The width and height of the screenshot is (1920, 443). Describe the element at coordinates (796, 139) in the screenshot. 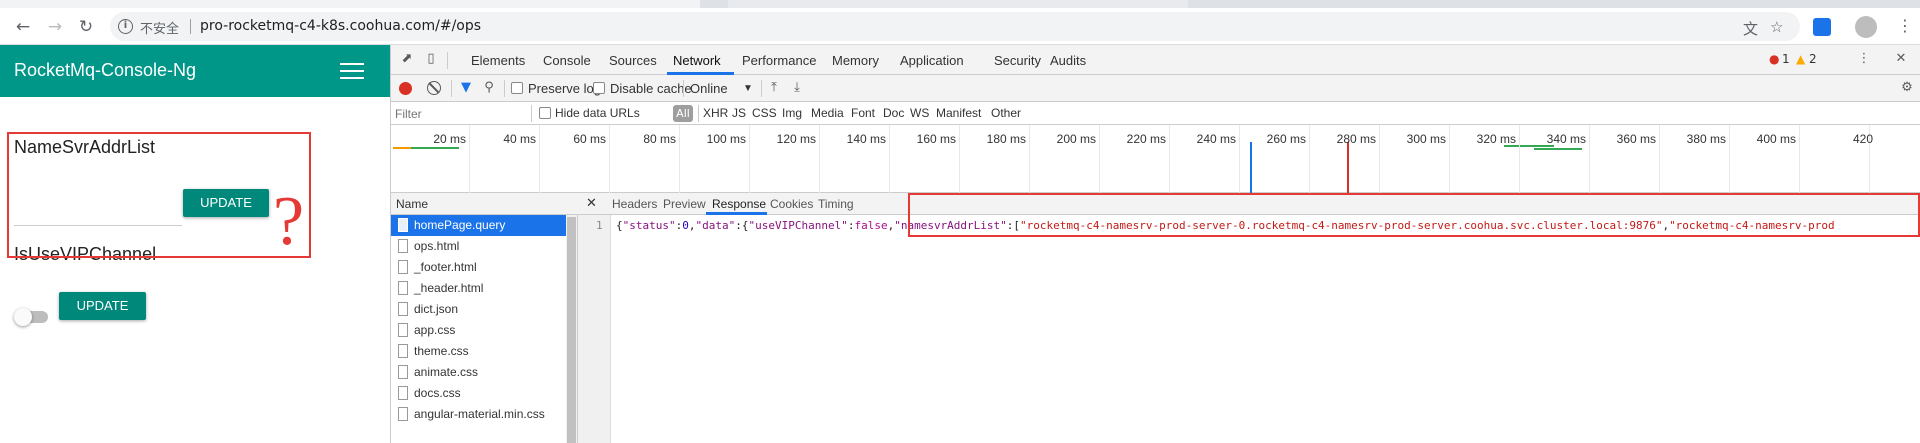

I see `timeline-tick-label: 120 ms` at that location.